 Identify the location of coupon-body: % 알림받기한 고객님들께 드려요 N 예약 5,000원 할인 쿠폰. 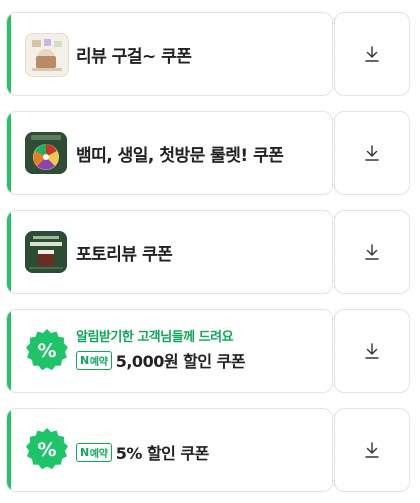
(169, 351).